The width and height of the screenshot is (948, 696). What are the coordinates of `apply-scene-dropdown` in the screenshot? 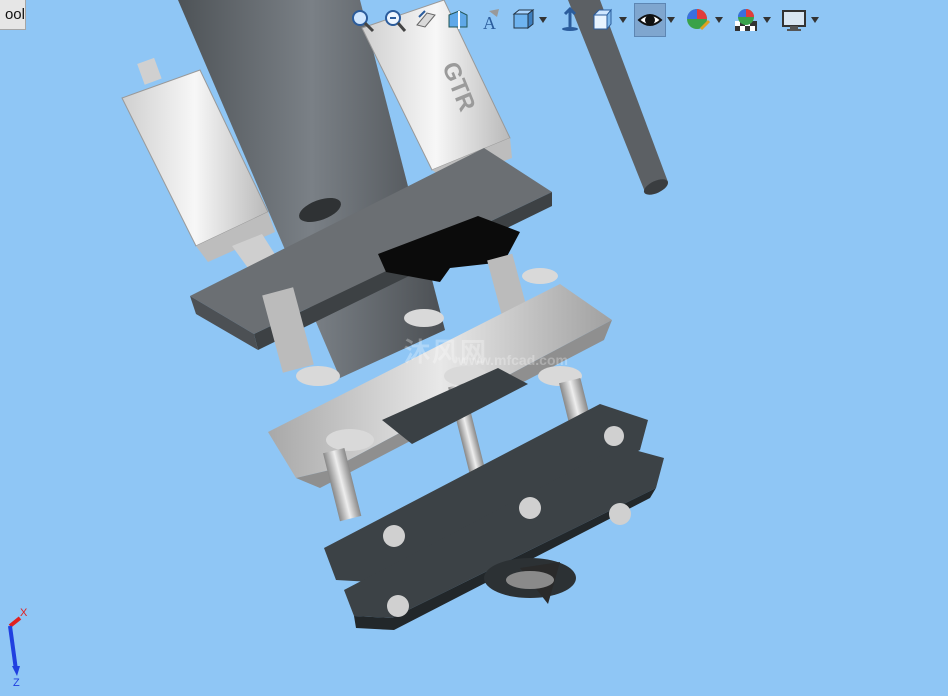 It's located at (767, 20).